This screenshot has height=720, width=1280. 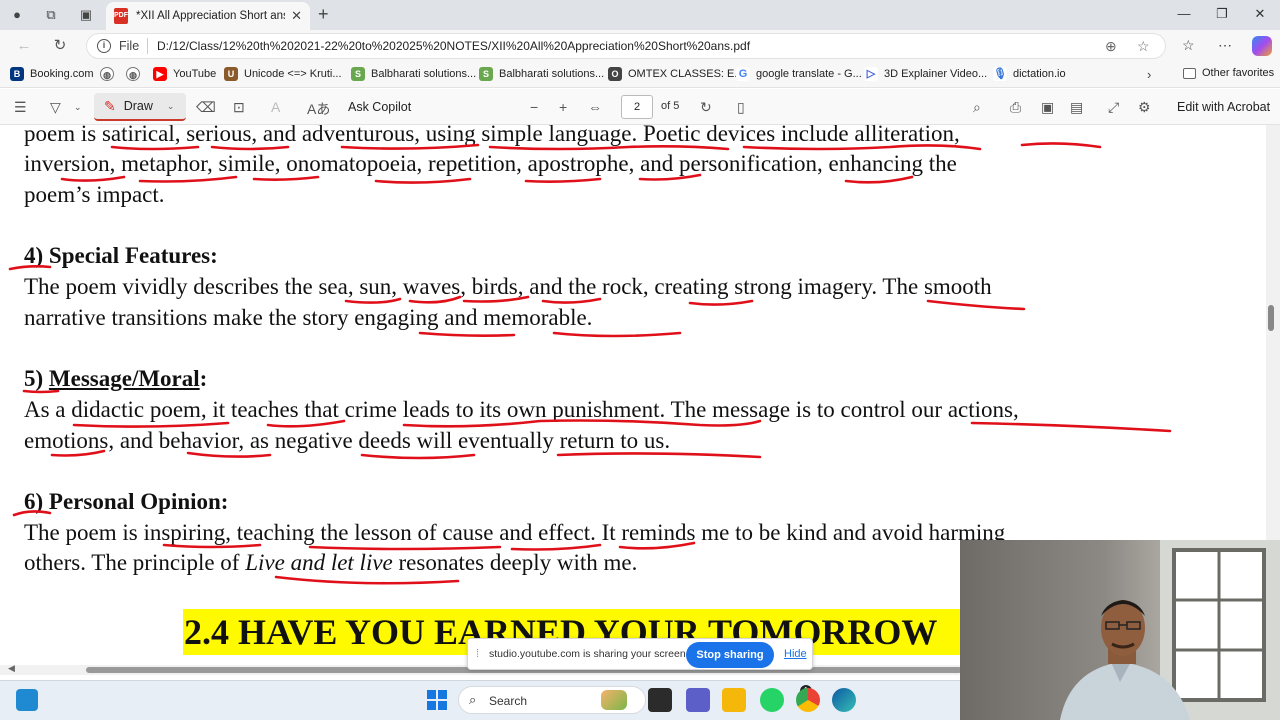 What do you see at coordinates (563, 107) in the screenshot?
I see `zoom-in-icon: +` at bounding box center [563, 107].